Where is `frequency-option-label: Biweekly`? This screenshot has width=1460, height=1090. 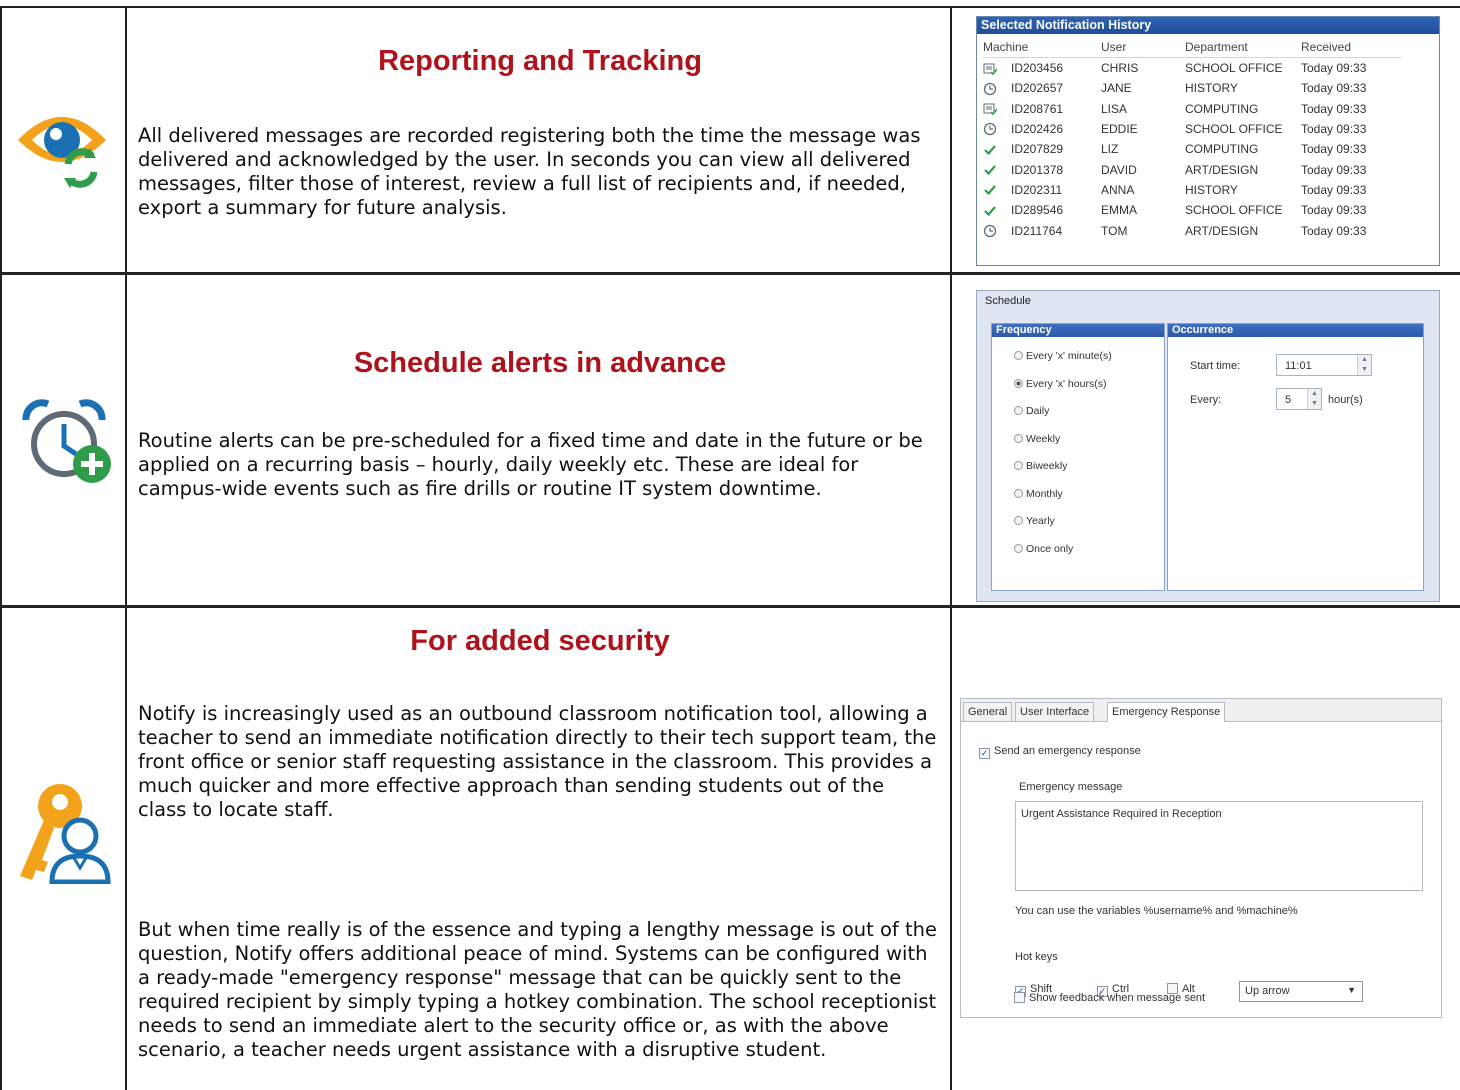 frequency-option-label: Biweekly is located at coordinates (1047, 466).